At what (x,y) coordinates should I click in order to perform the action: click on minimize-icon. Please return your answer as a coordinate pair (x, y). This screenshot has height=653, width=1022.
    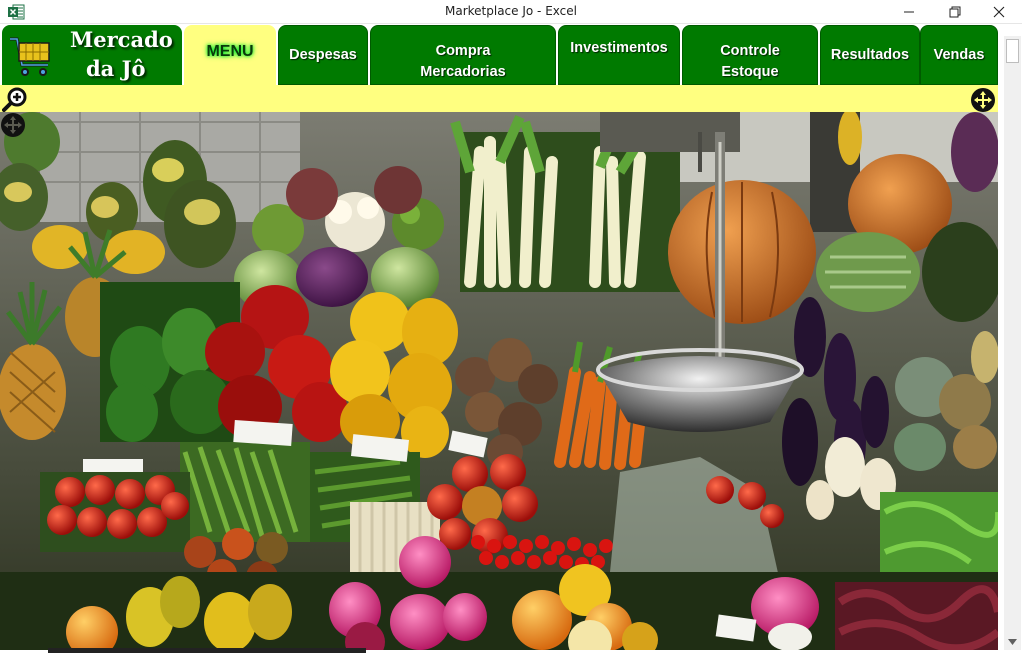
    Looking at the image, I should click on (909, 12).